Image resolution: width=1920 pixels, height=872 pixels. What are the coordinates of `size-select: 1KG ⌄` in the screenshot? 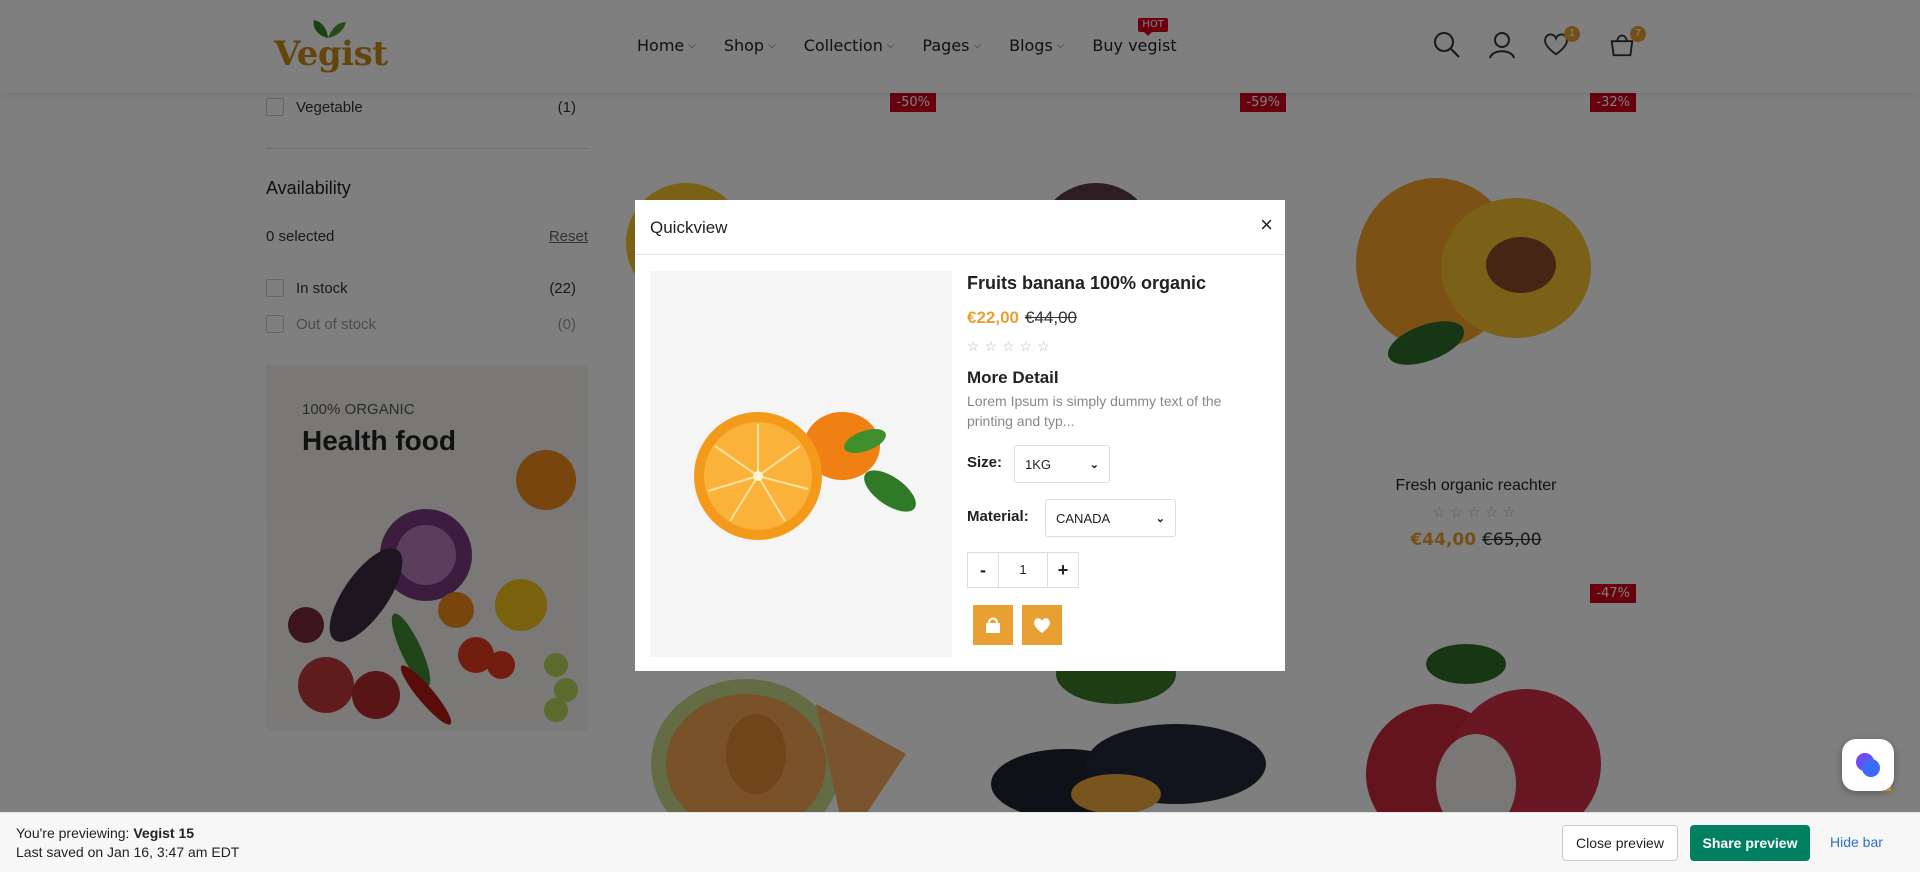 It's located at (1062, 464).